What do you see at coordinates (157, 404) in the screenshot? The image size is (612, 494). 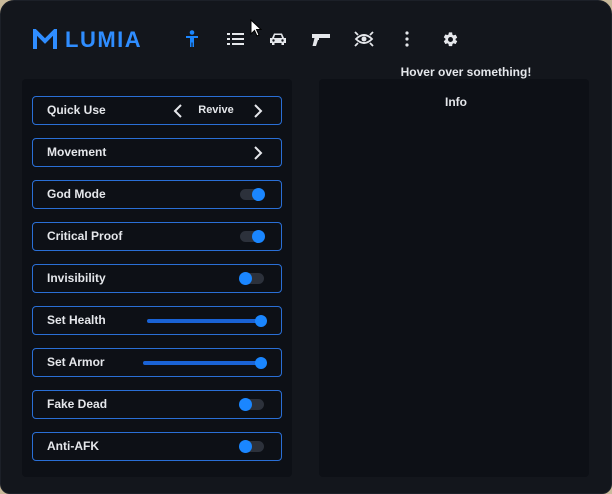 I see `fake-dead-row: Fake Dead` at bounding box center [157, 404].